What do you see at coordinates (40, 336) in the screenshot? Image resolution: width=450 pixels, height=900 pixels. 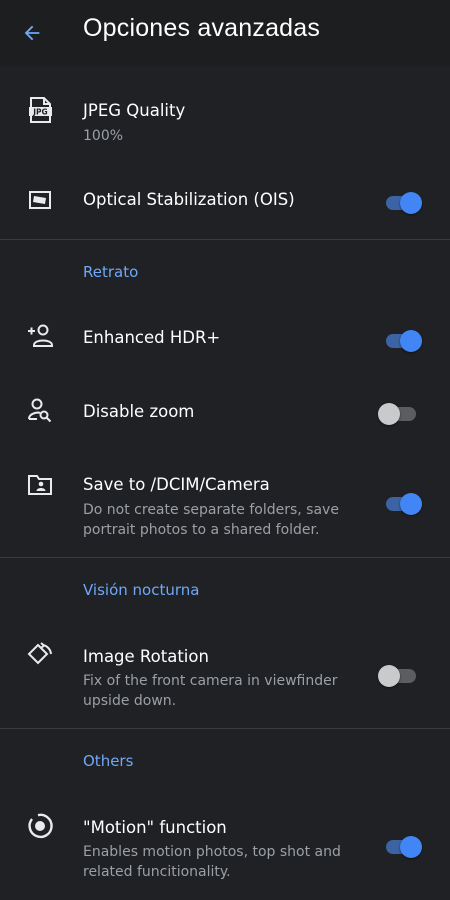 I see `person-add-icon` at bounding box center [40, 336].